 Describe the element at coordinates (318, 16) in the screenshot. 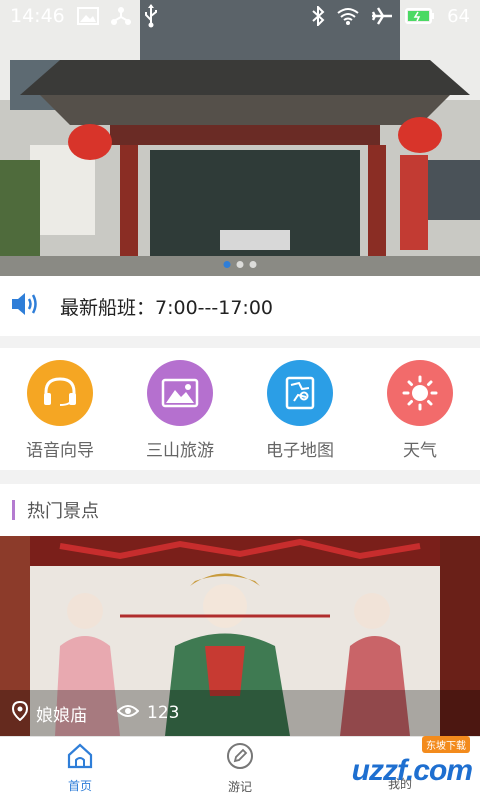

I see `bluetooth-icon` at that location.